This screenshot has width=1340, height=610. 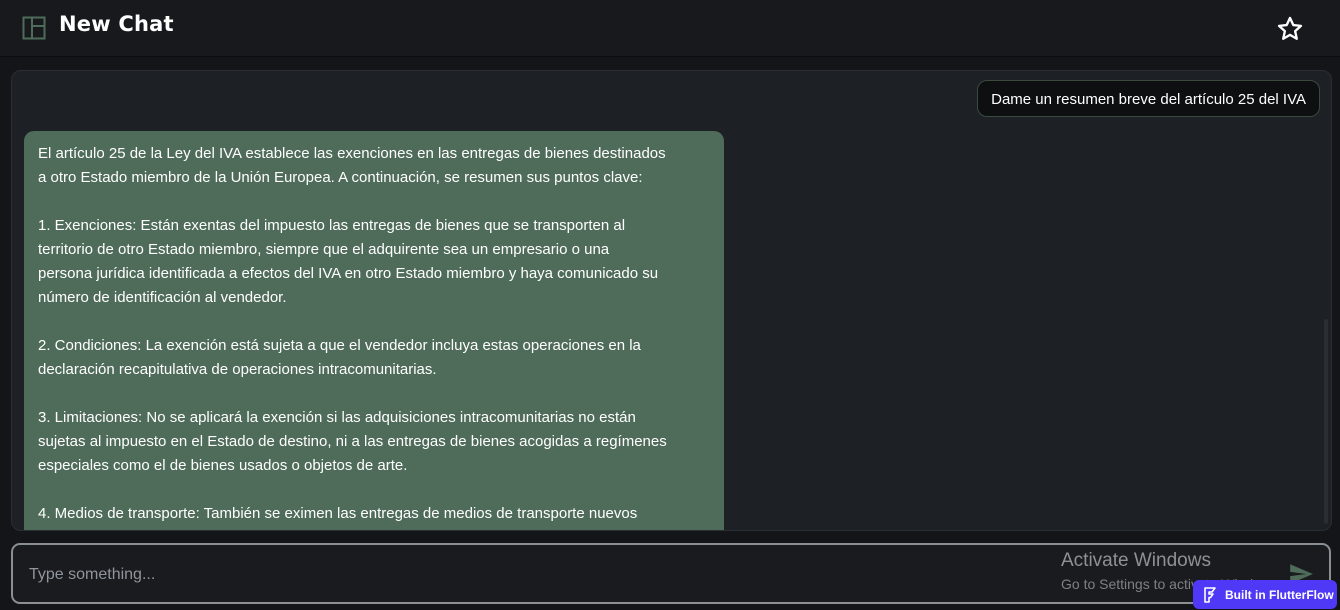 I want to click on badge-label: Built in FlutterFlow, so click(x=1279, y=594).